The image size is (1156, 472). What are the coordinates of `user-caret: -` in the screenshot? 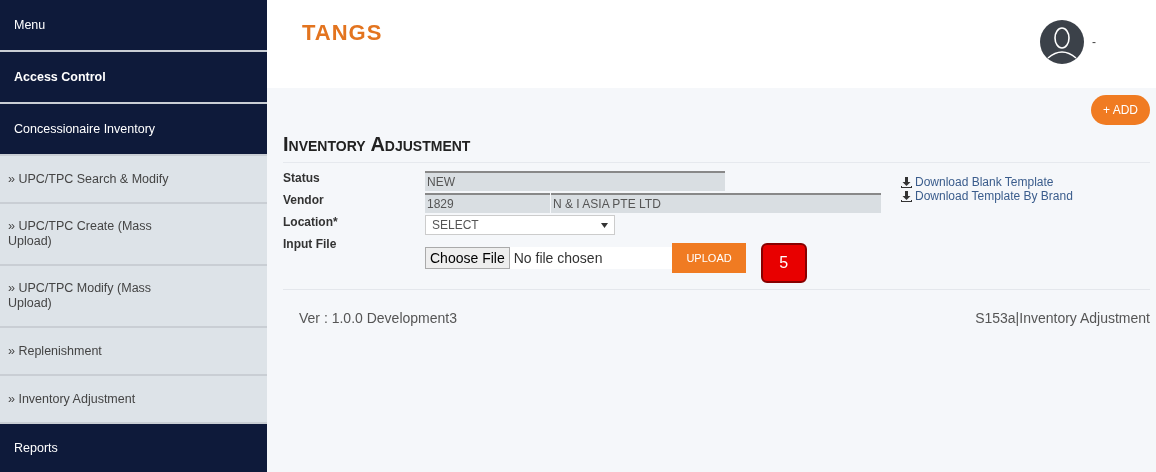 It's located at (1094, 42).